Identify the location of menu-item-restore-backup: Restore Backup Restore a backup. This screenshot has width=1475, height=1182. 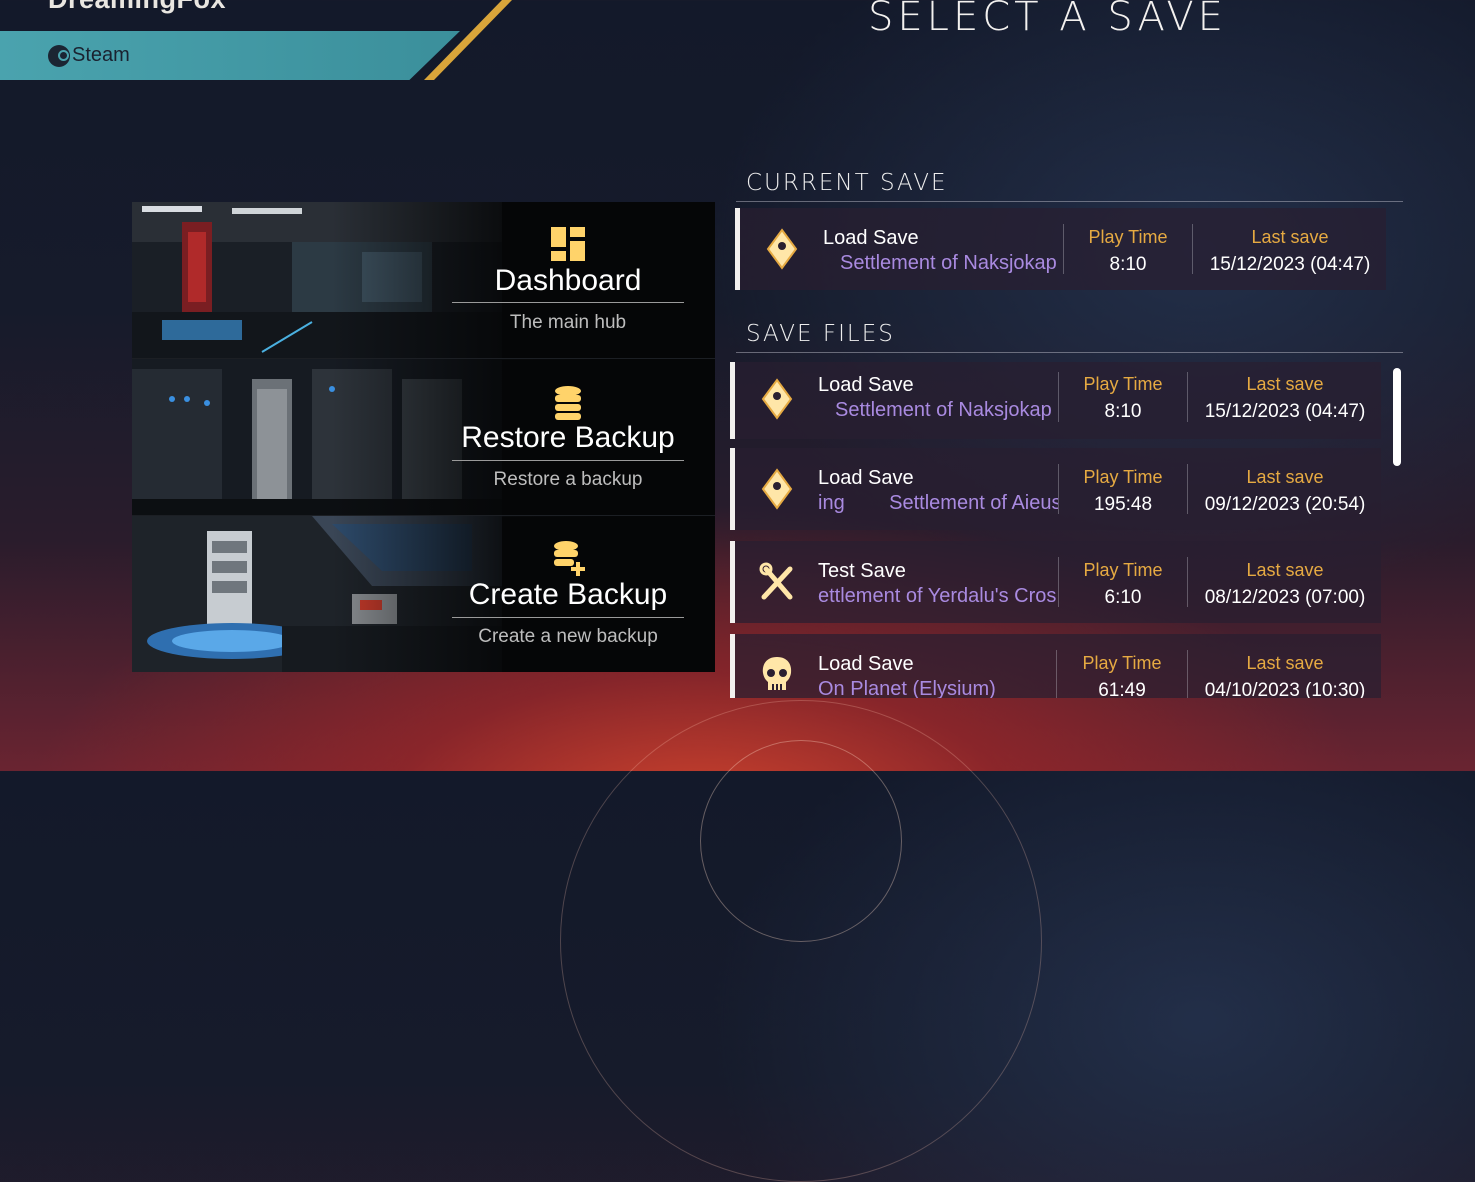
(423, 438).